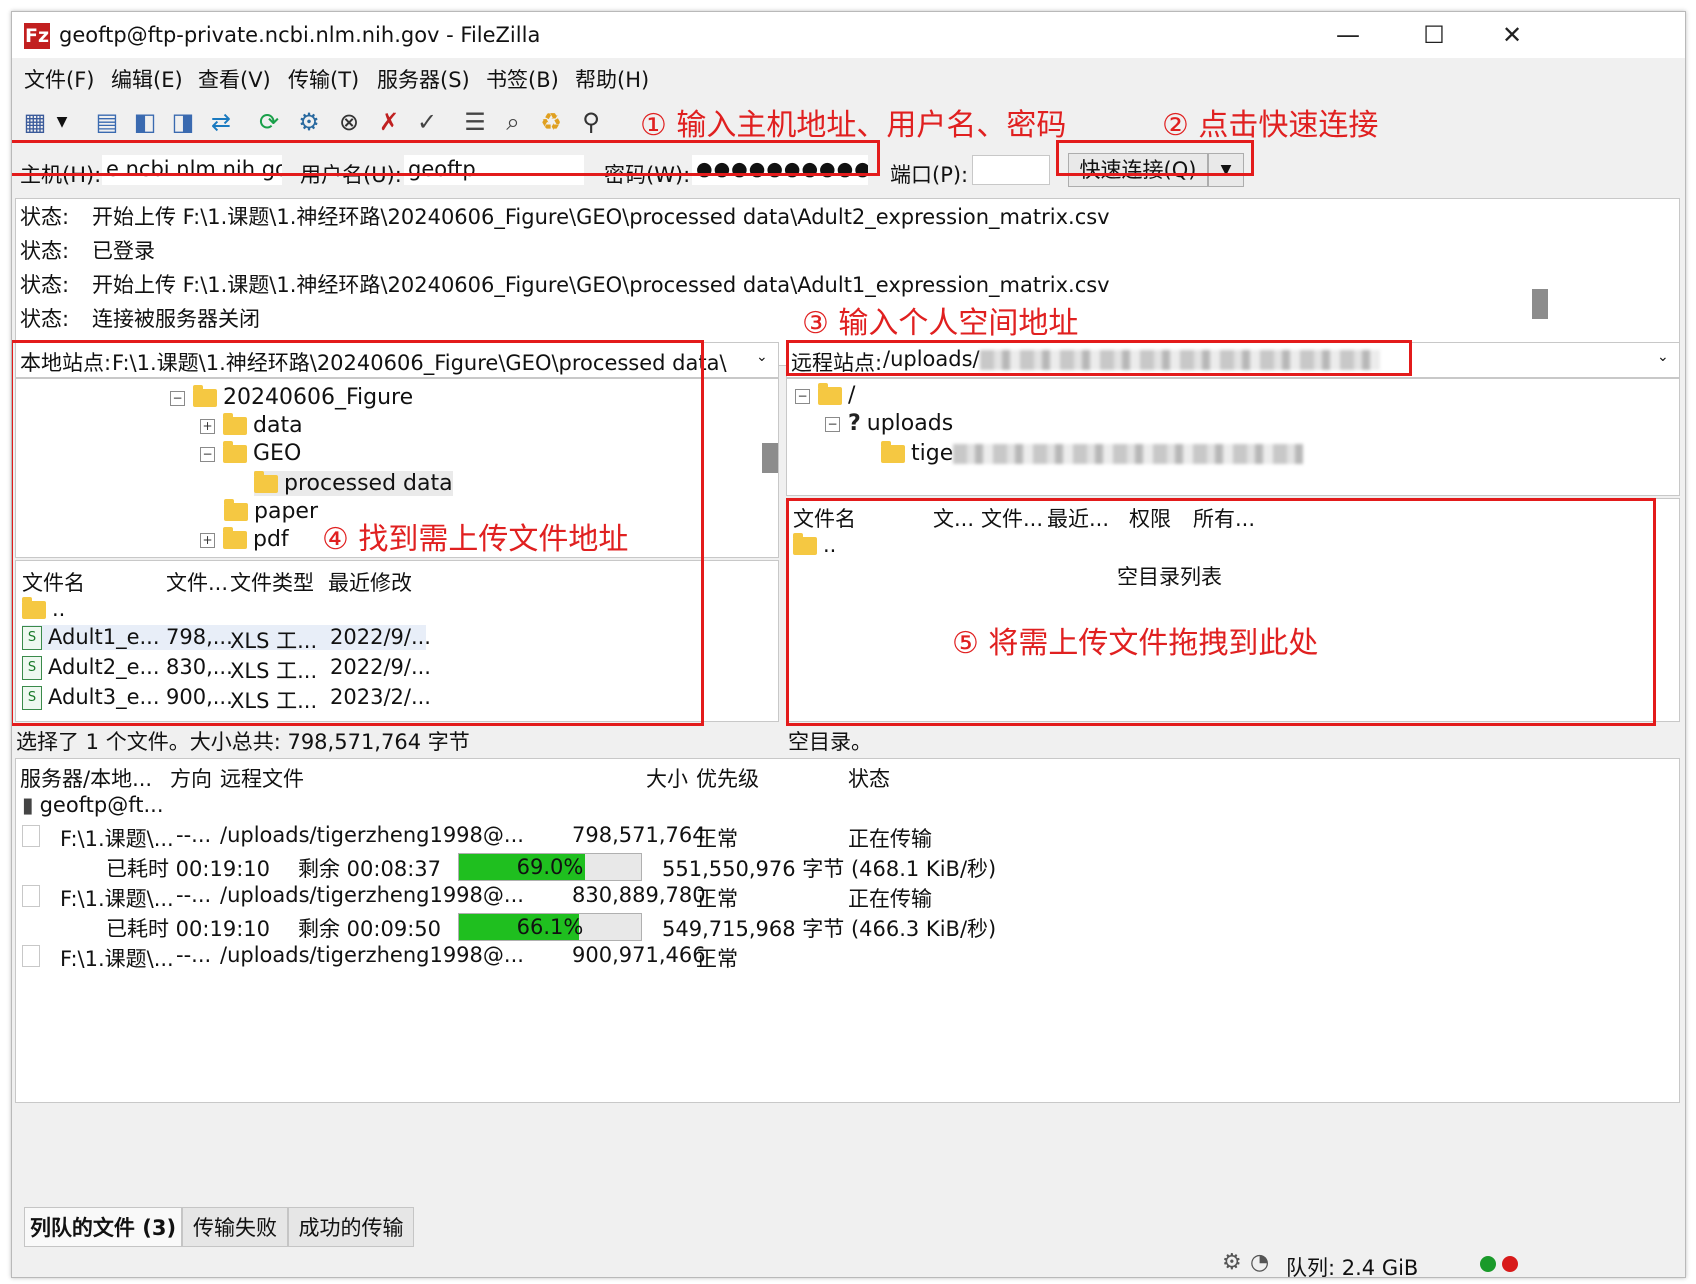  I want to click on tab-queued-files: 列队的文件 (3), so click(103, 1227).